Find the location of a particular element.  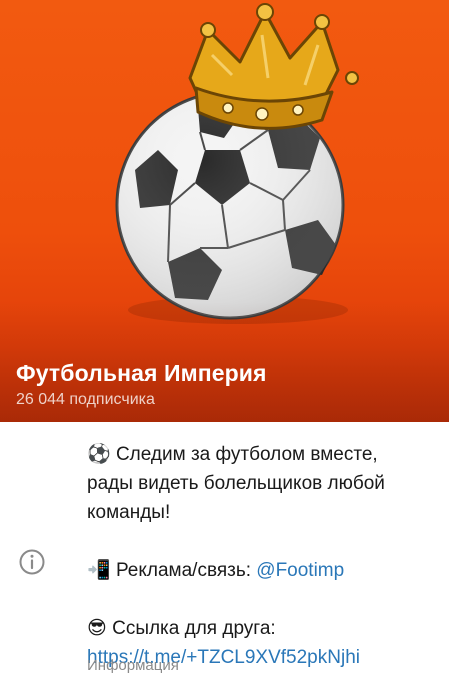

description-line-1: Следим за футболом вместе, is located at coordinates (244, 454).